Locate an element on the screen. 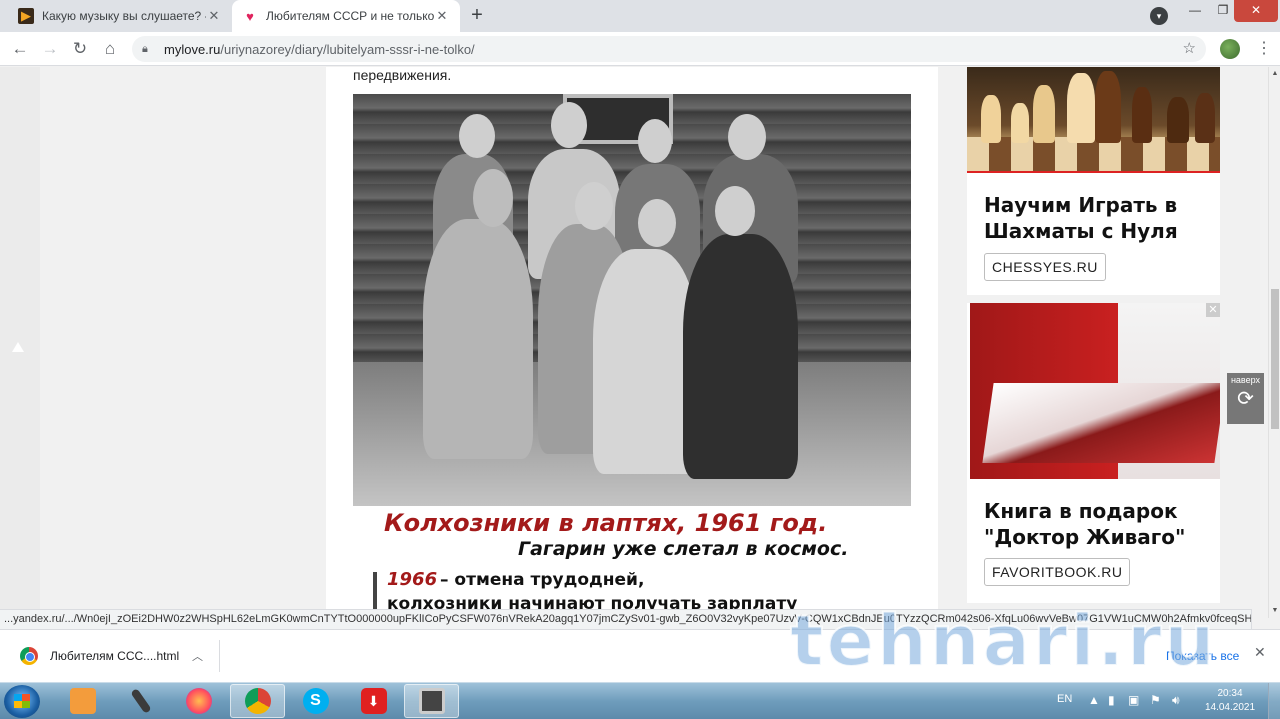  scroll-to-top-button: наверх ⟳ is located at coordinates (1245, 398).